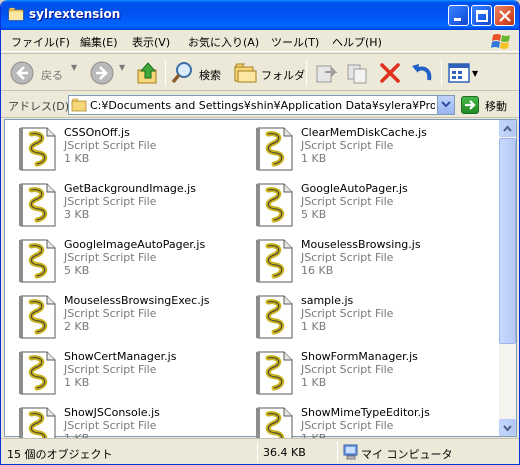 This screenshot has width=520, height=465. I want to click on address-label: アドレス(D), so click(39, 106).